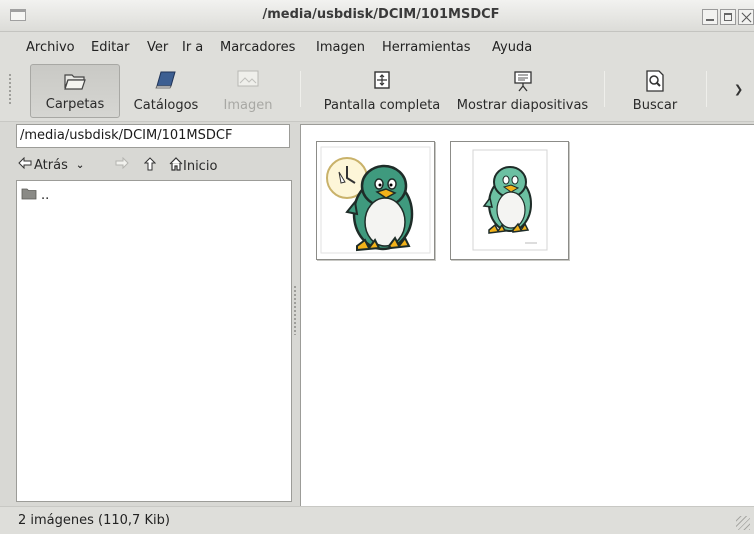 This screenshot has height=534, width=754. I want to click on up-arrow-icon, so click(150, 166).